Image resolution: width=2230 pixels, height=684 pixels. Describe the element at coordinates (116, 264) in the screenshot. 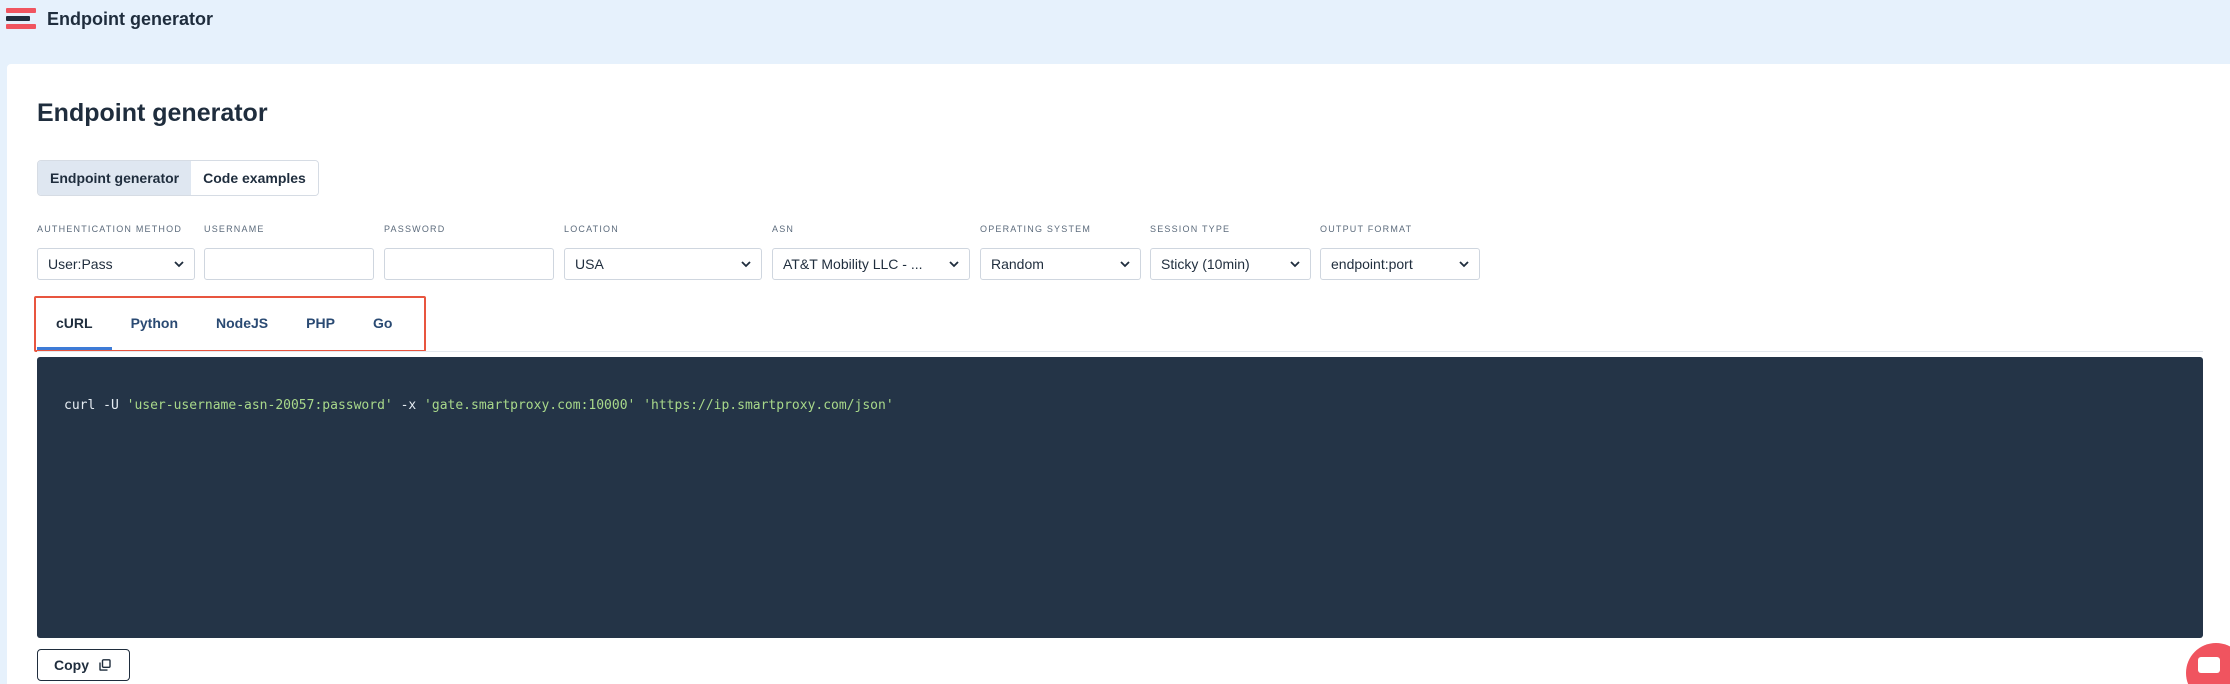

I see `auth-method-select: User:Pass` at that location.